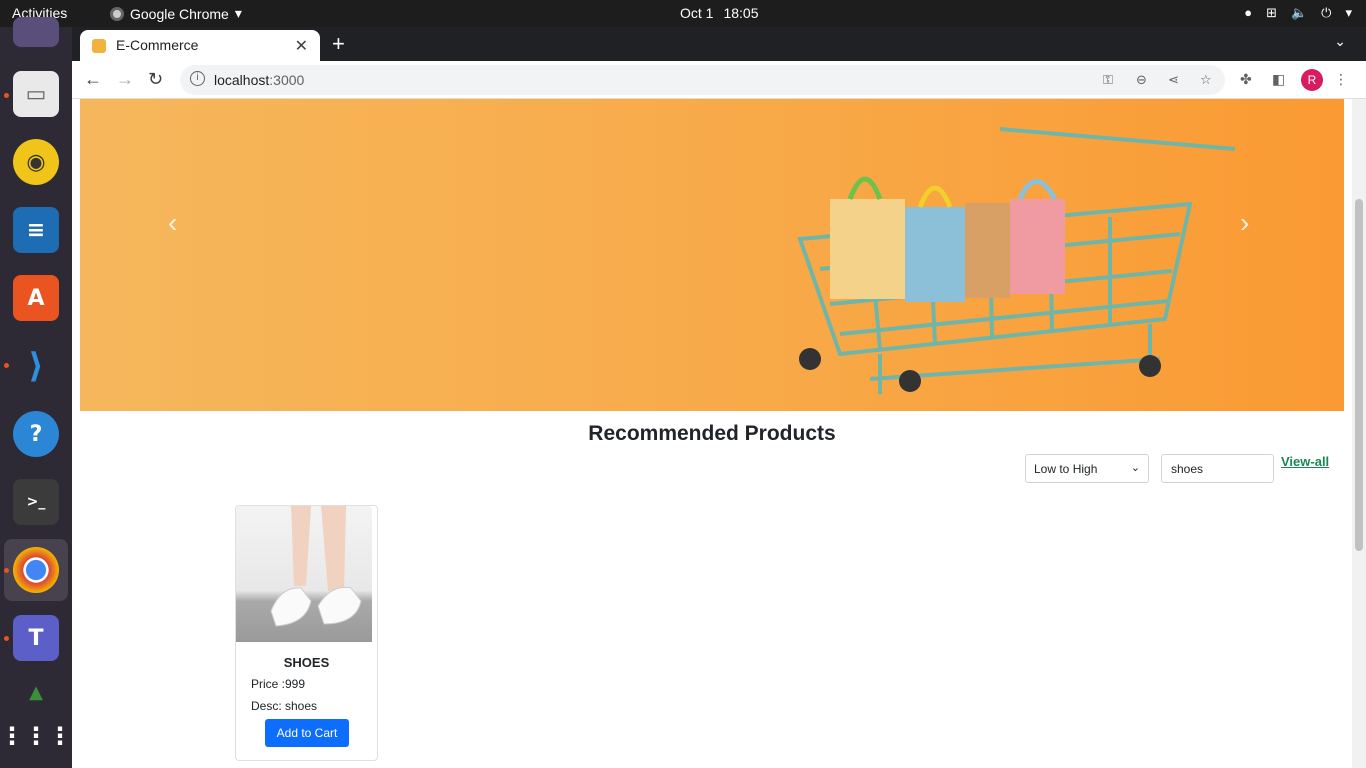  What do you see at coordinates (316, 566) in the screenshot?
I see `sneakers-image` at bounding box center [316, 566].